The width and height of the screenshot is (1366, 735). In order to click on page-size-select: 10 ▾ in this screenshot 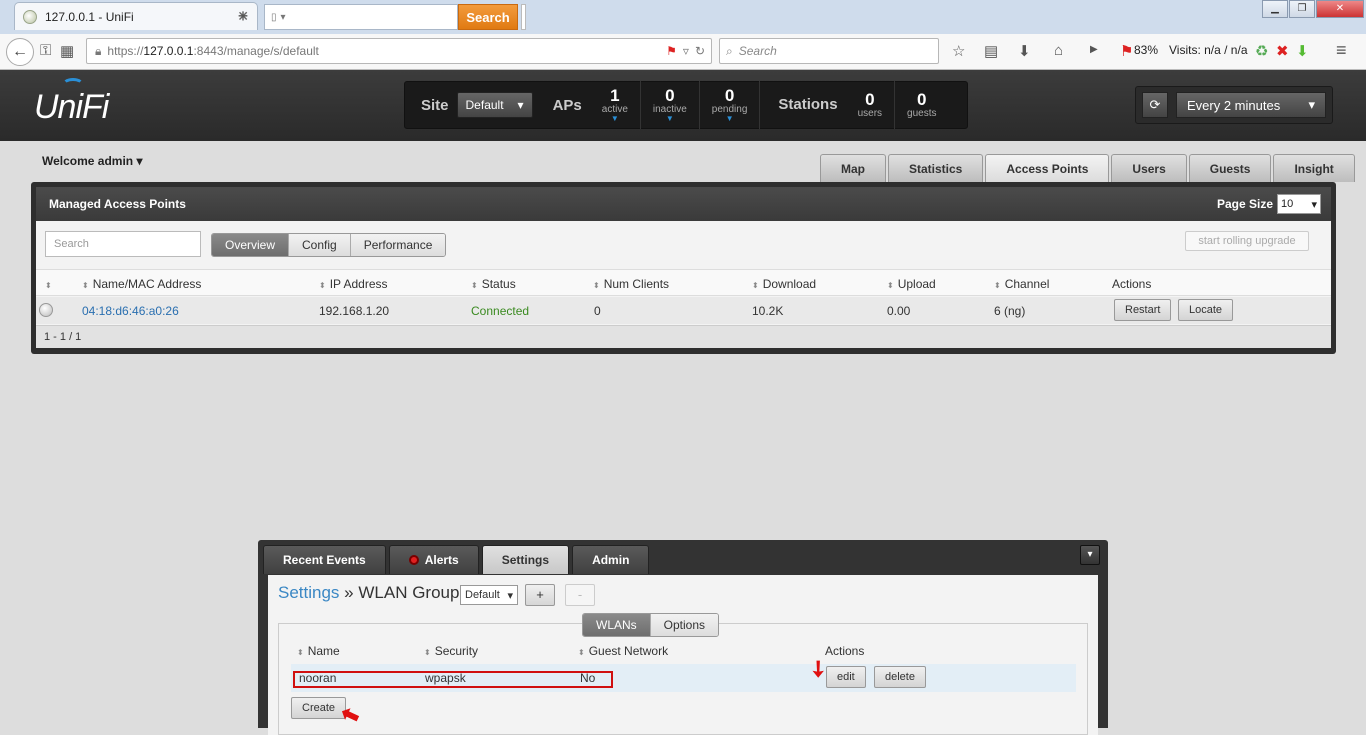, I will do `click(1299, 204)`.